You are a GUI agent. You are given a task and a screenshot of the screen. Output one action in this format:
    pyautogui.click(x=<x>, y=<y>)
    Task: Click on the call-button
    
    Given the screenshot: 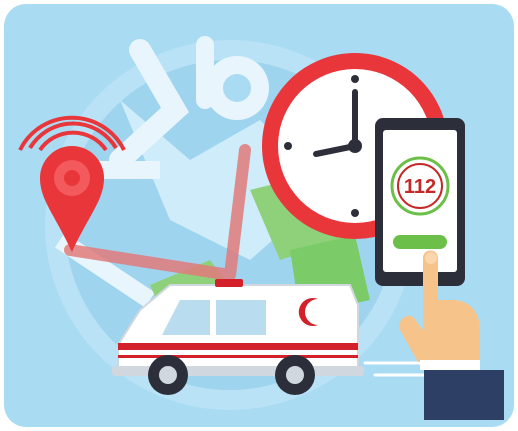 What is the action you would take?
    pyautogui.click(x=420, y=242)
    